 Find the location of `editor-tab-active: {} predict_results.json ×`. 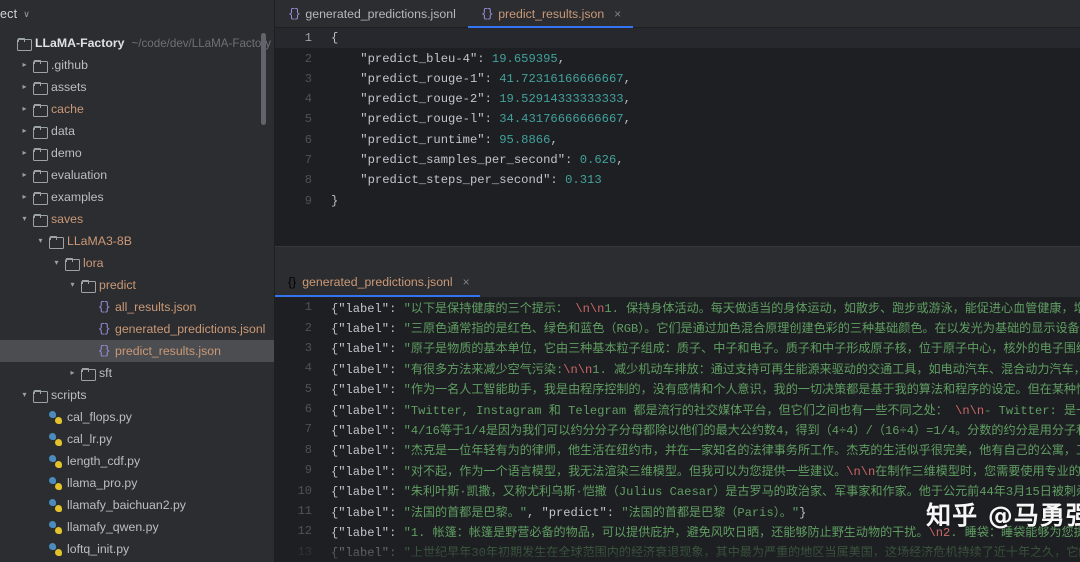

editor-tab-active: {} predict_results.json × is located at coordinates (550, 14).